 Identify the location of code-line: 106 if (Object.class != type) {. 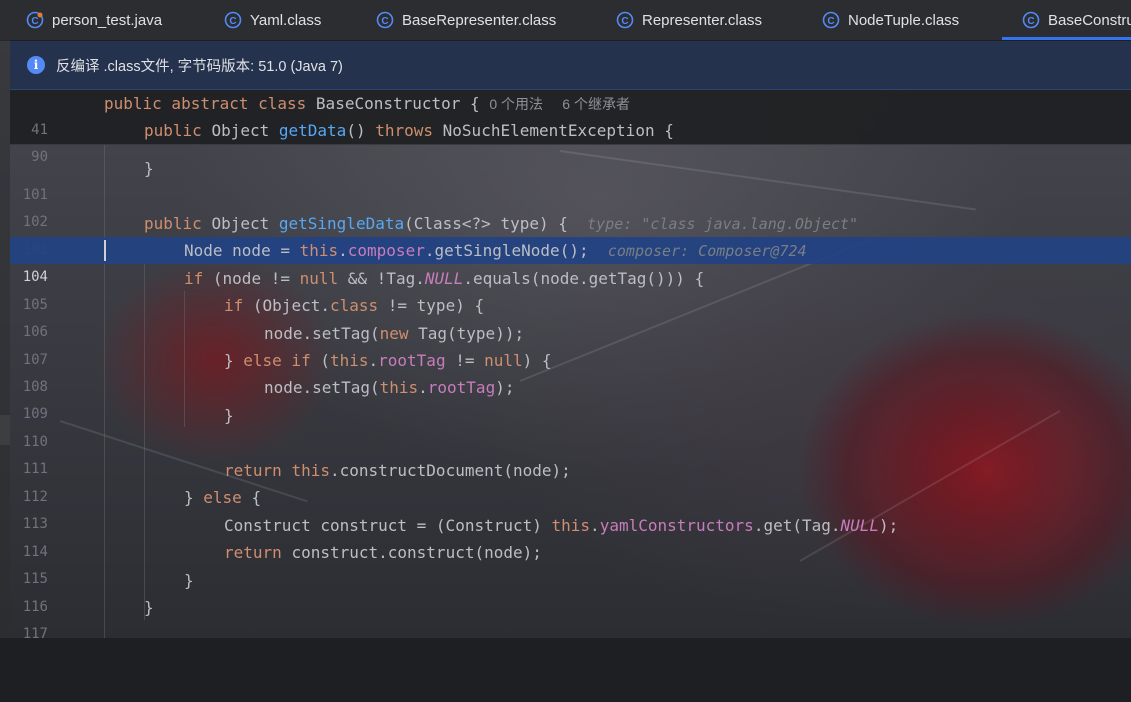
(570, 316).